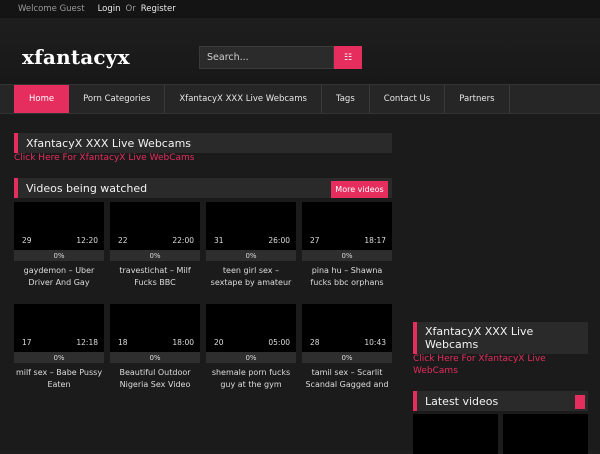 Image resolution: width=600 pixels, height=454 pixels. What do you see at coordinates (104, 158) in the screenshot?
I see `webcams-link: Click Here For XfantacyX Live WebCams` at bounding box center [104, 158].